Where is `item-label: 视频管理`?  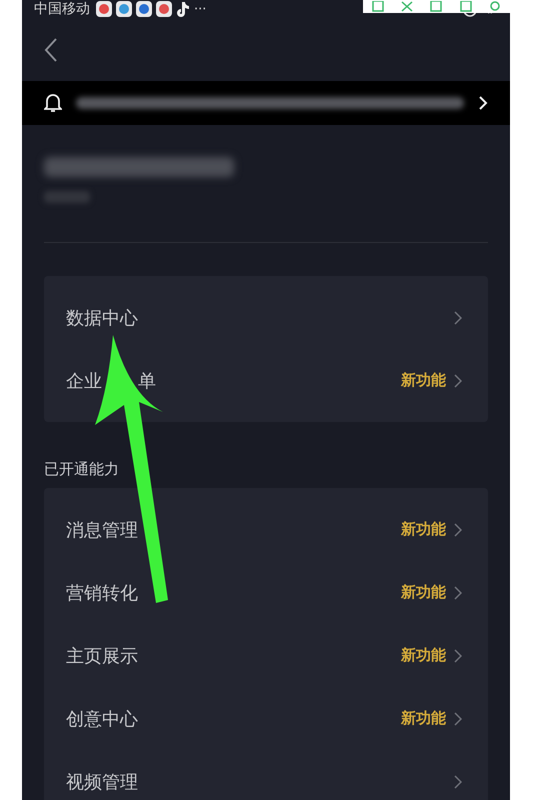 item-label: 视频管理 is located at coordinates (102, 782).